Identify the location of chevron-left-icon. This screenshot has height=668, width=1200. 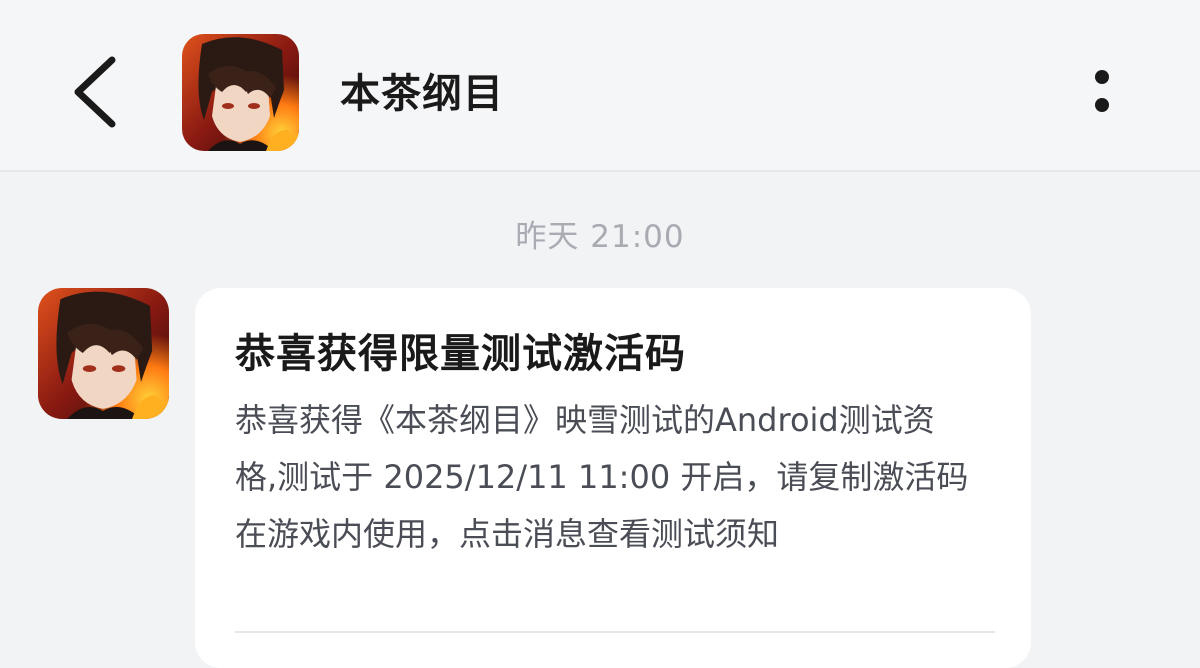
(95, 92).